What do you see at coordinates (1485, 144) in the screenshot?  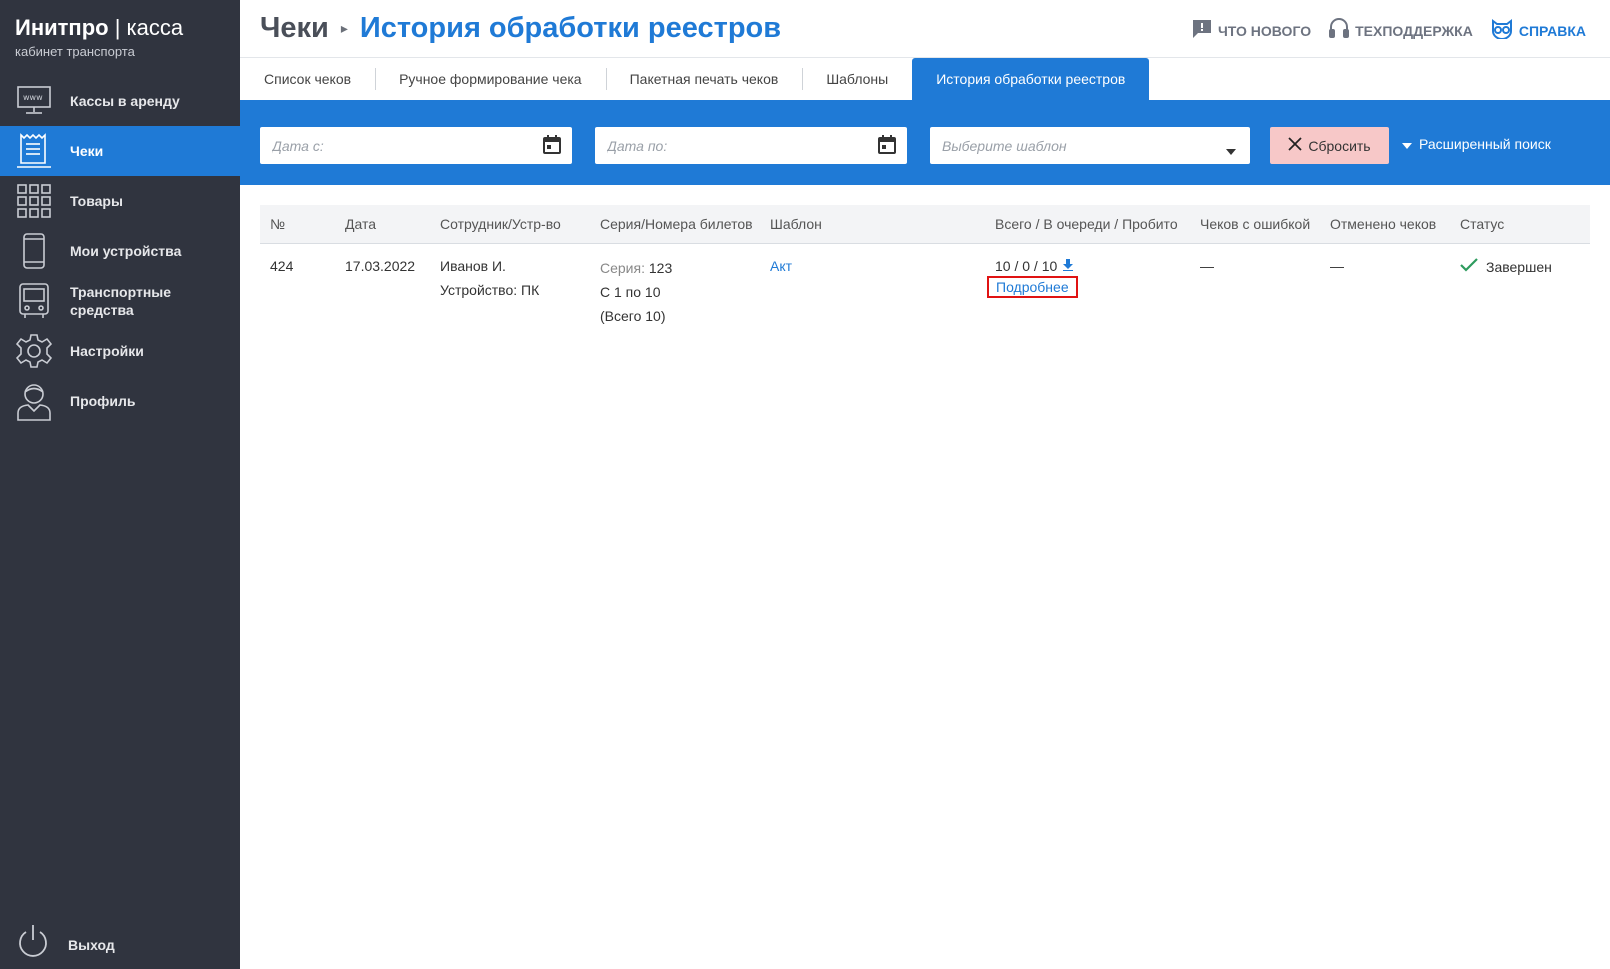 I see `advanced-search-label: Расширенный поиск` at bounding box center [1485, 144].